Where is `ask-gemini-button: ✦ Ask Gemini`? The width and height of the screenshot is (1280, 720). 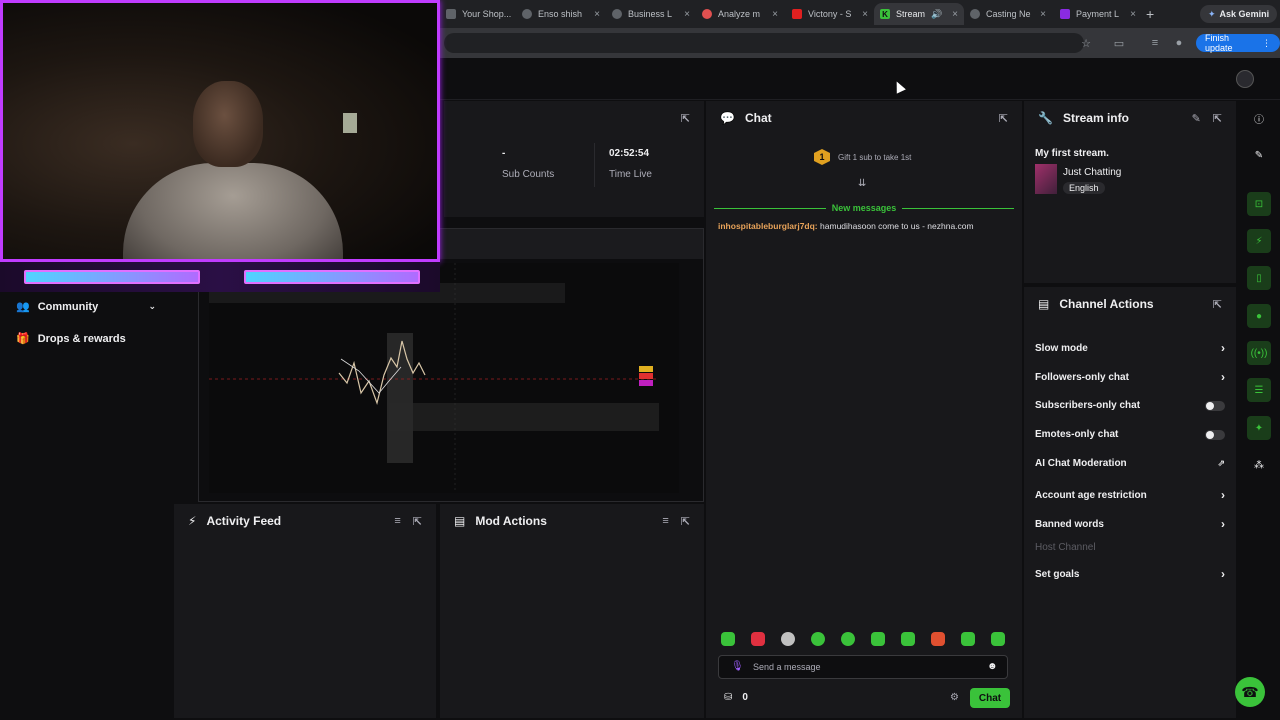
ask-gemini-button: ✦ Ask Gemini is located at coordinates (1239, 14).